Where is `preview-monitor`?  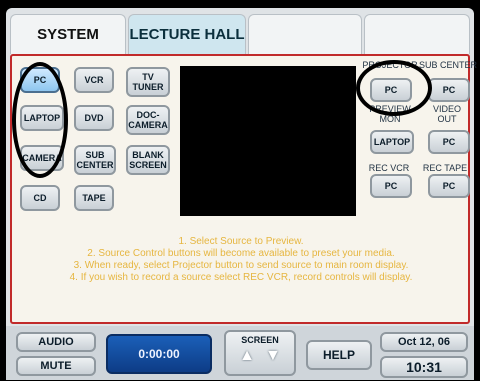 preview-monitor is located at coordinates (268, 141).